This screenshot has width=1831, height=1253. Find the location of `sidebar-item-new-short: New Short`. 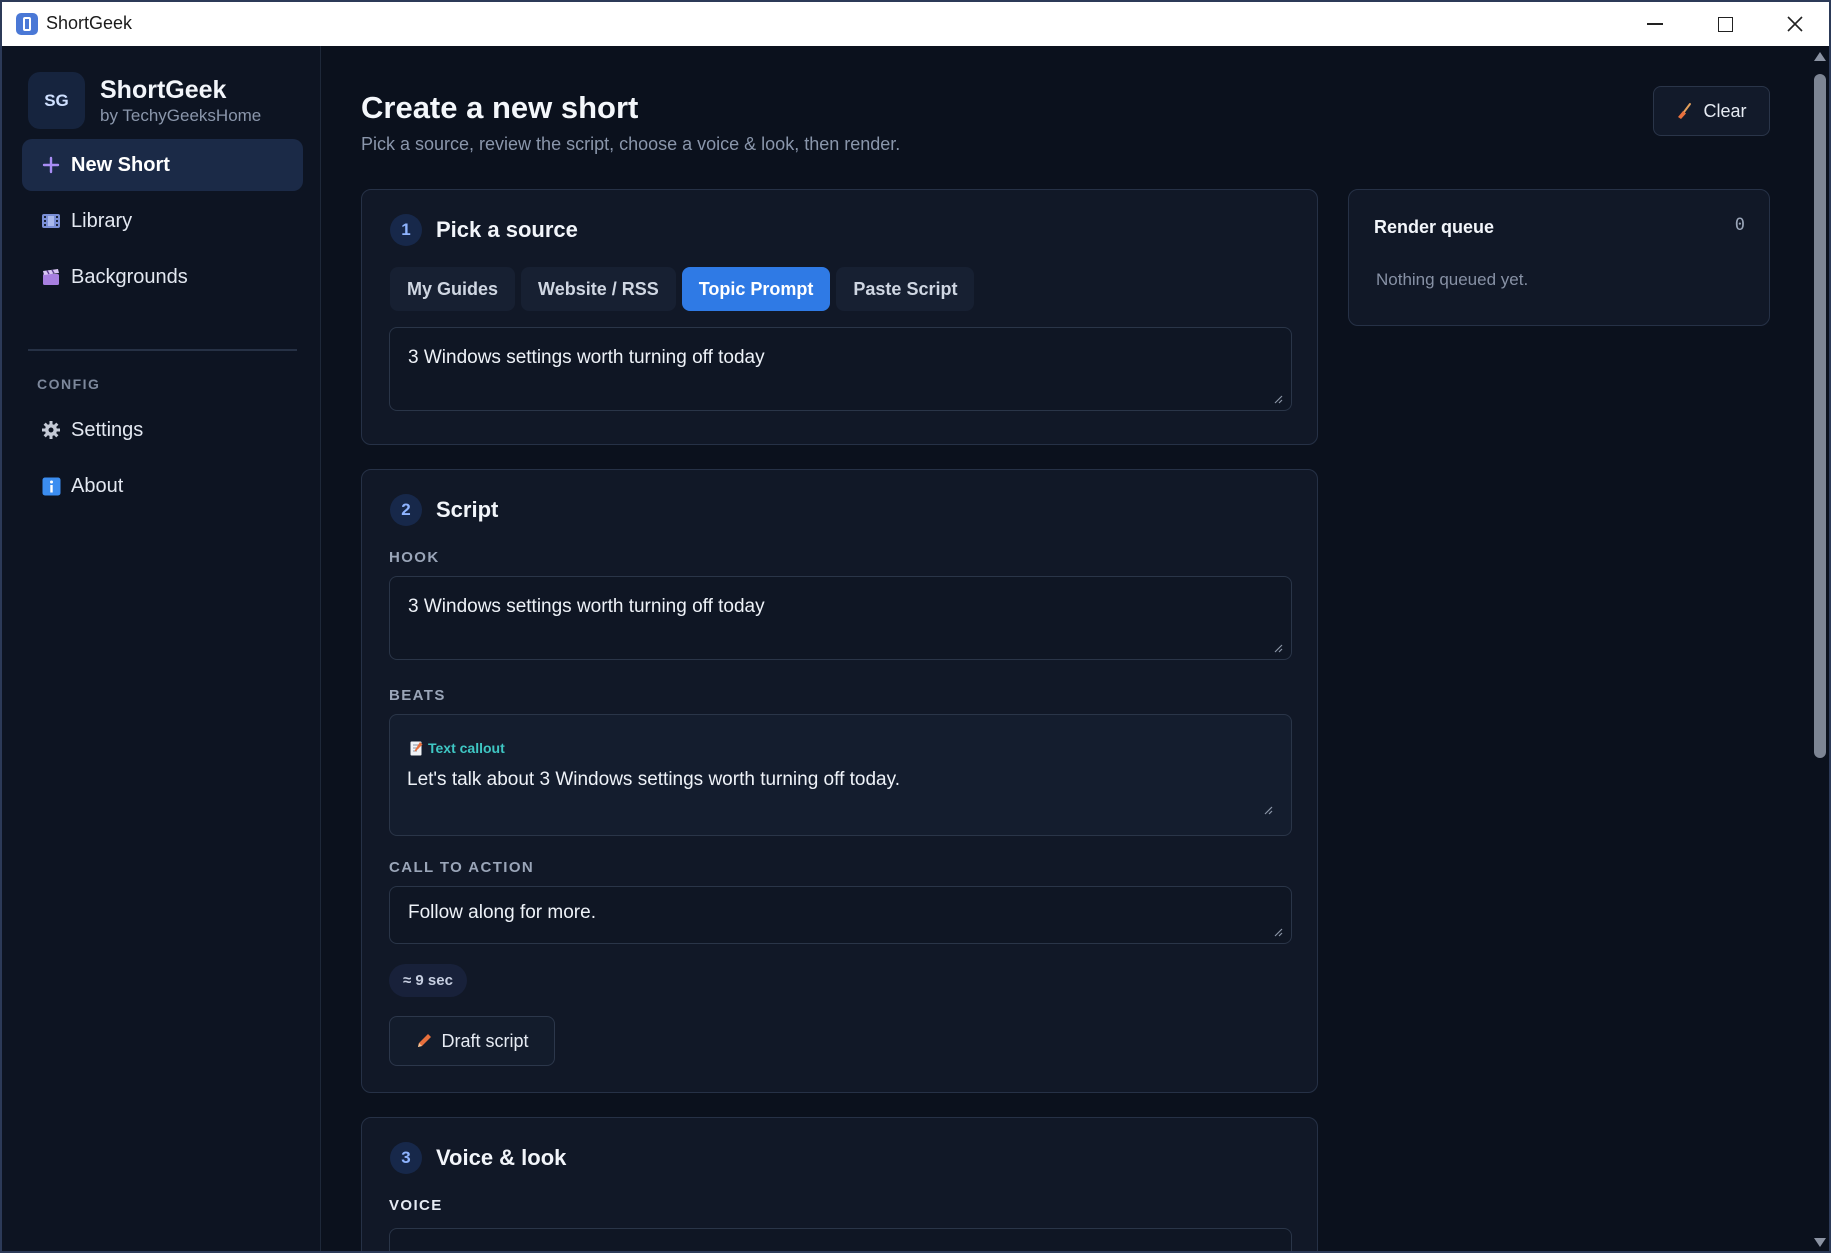

sidebar-item-new-short: New Short is located at coordinates (162, 165).